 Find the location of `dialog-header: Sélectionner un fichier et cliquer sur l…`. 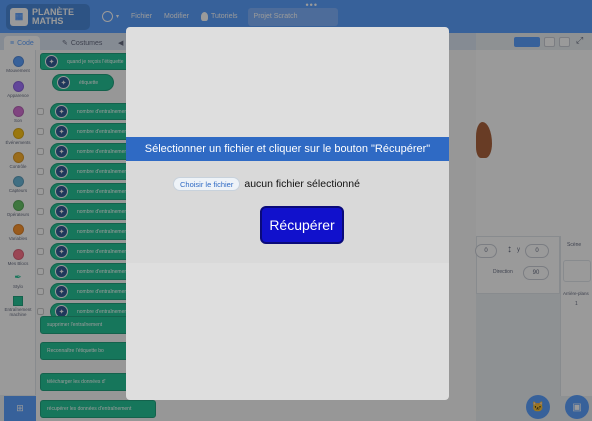

dialog-header: Sélectionner un fichier et cliquer sur l… is located at coordinates (287, 149).